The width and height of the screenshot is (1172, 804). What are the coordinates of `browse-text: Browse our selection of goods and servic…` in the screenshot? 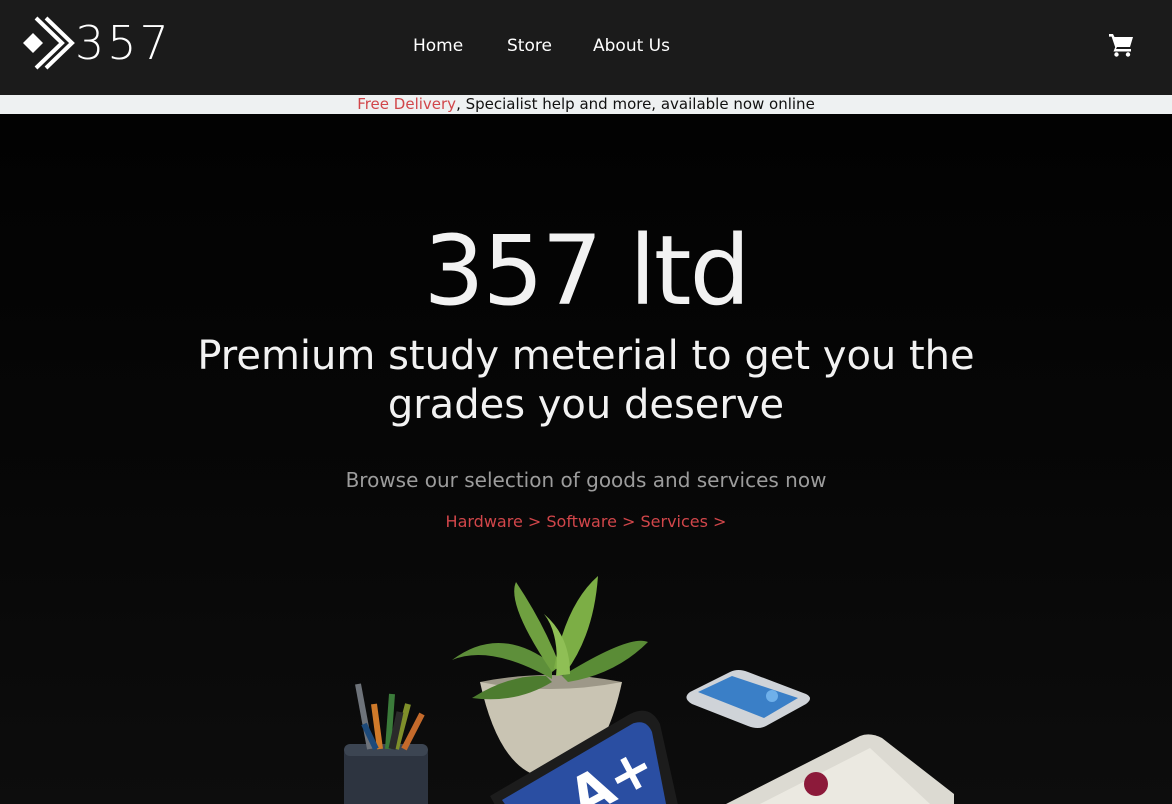 It's located at (586, 480).